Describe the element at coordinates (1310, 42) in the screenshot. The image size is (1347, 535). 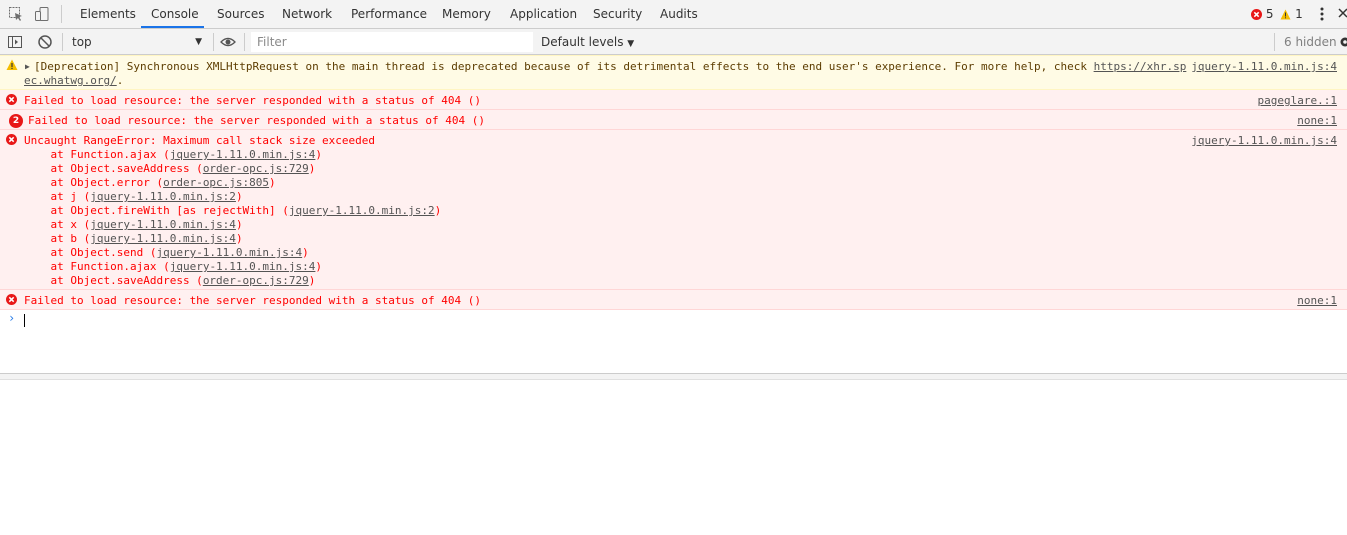
I see `hidden-messages-count: 6 hidden` at that location.